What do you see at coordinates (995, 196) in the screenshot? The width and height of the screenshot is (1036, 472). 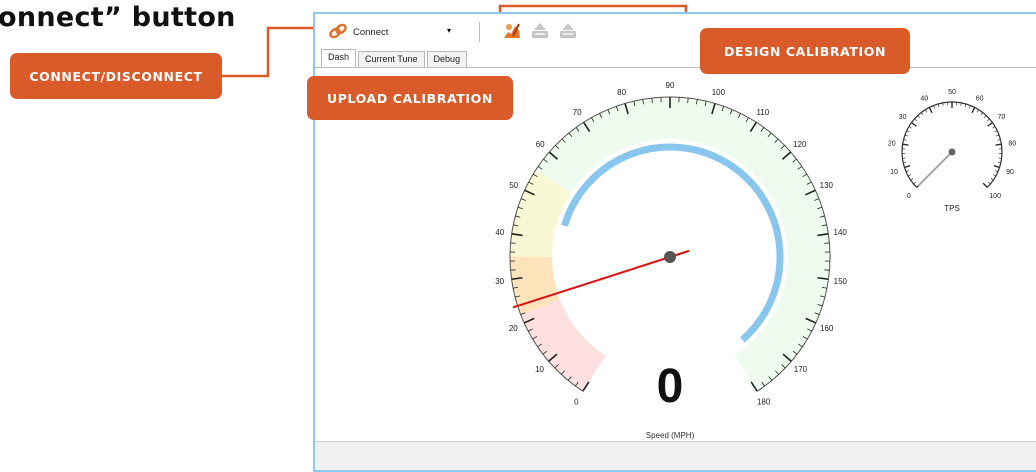 I see `tps-tick-label: 100` at bounding box center [995, 196].